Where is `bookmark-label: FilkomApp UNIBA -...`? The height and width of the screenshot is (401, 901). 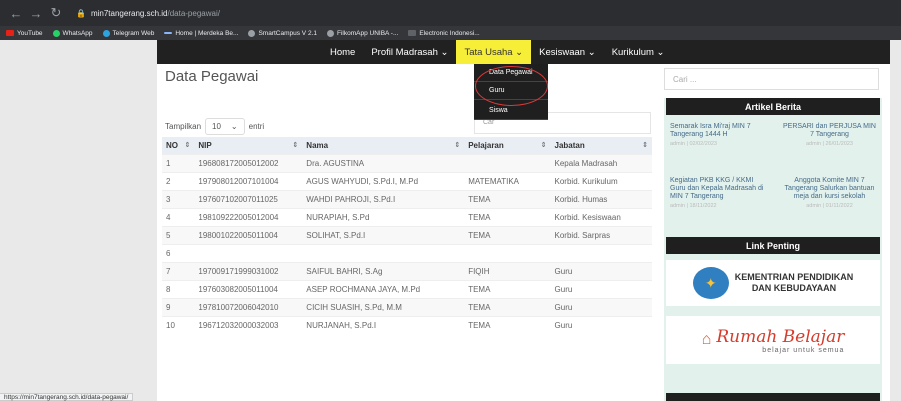
bookmark-label: FilkomApp UNIBA -... is located at coordinates (367, 33).